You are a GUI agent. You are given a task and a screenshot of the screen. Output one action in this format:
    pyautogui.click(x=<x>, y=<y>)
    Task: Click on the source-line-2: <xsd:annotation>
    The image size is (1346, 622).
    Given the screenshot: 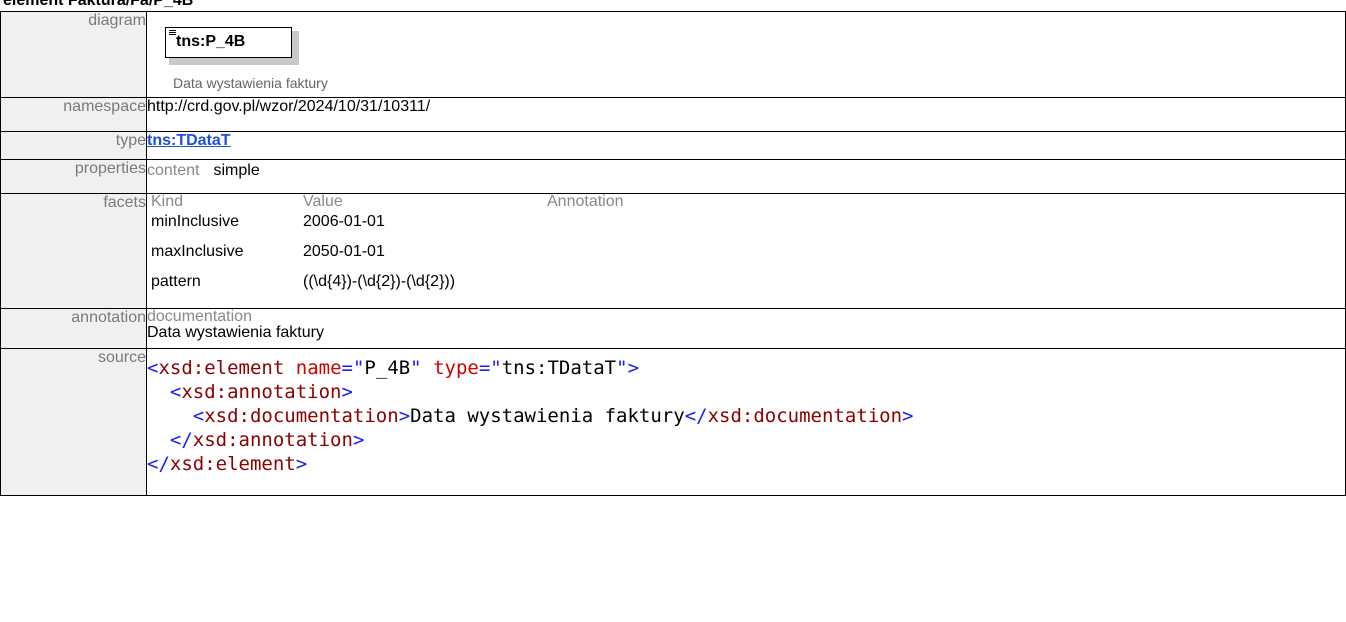 What is the action you would take?
    pyautogui.click(x=261, y=392)
    